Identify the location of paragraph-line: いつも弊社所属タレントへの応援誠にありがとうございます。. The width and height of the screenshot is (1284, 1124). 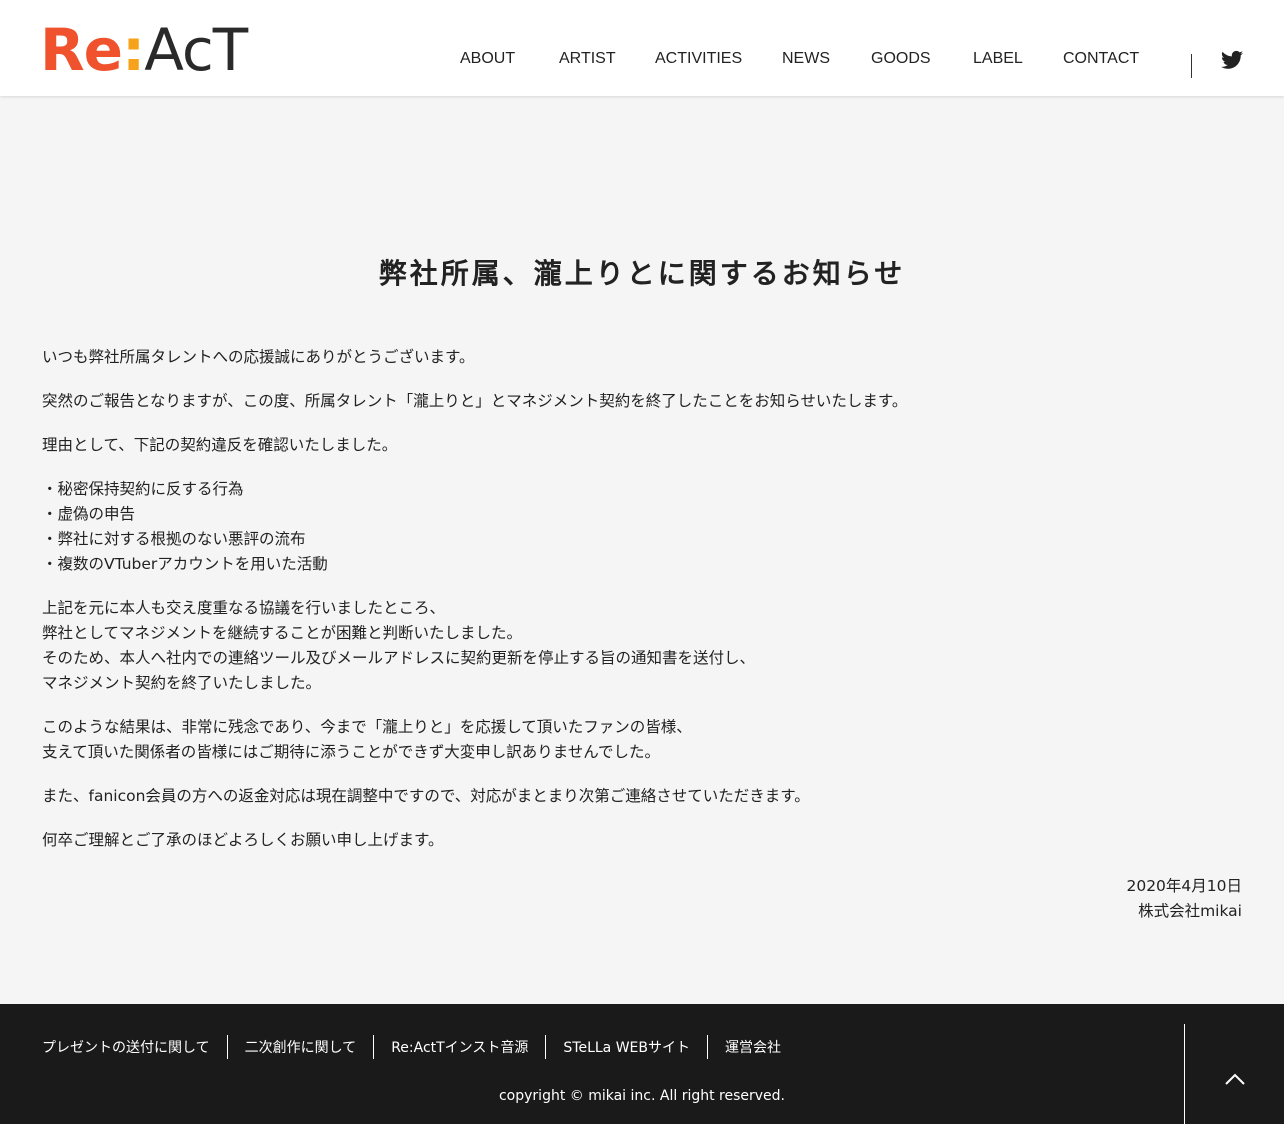
(258, 357).